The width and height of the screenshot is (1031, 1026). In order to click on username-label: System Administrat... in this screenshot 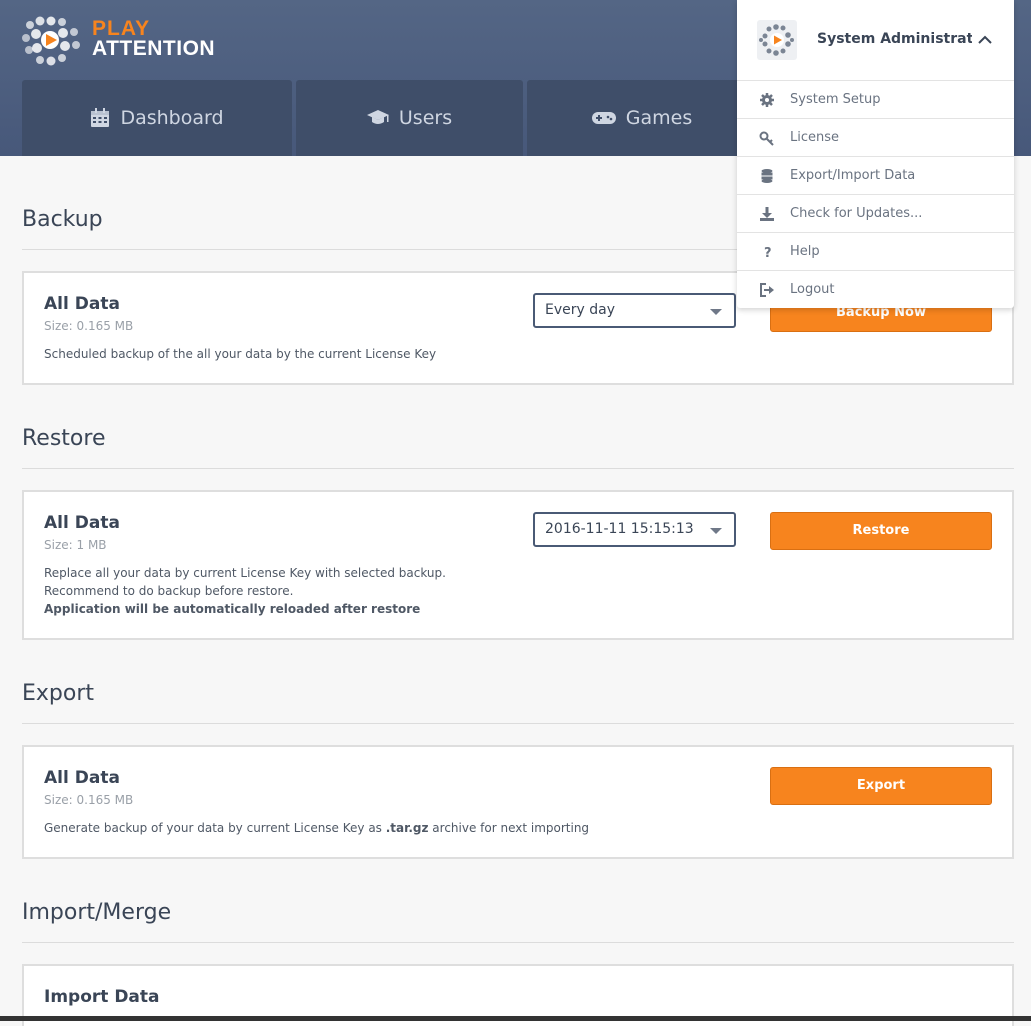, I will do `click(894, 39)`.